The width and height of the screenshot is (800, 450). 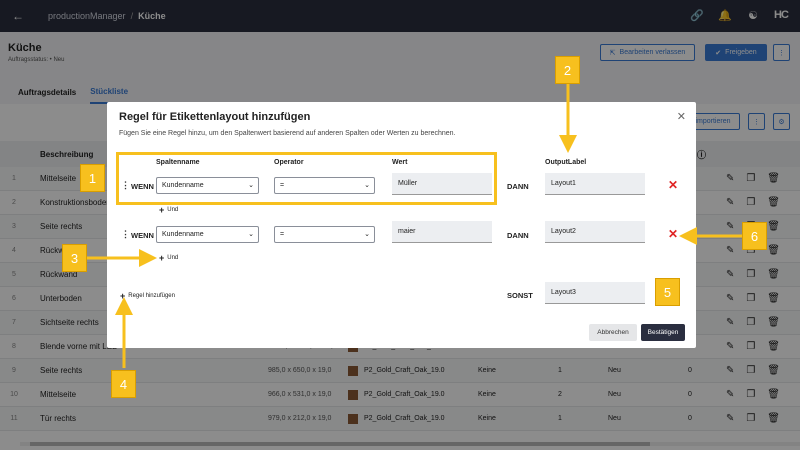 I want to click on else-label: SONST, so click(x=520, y=295).